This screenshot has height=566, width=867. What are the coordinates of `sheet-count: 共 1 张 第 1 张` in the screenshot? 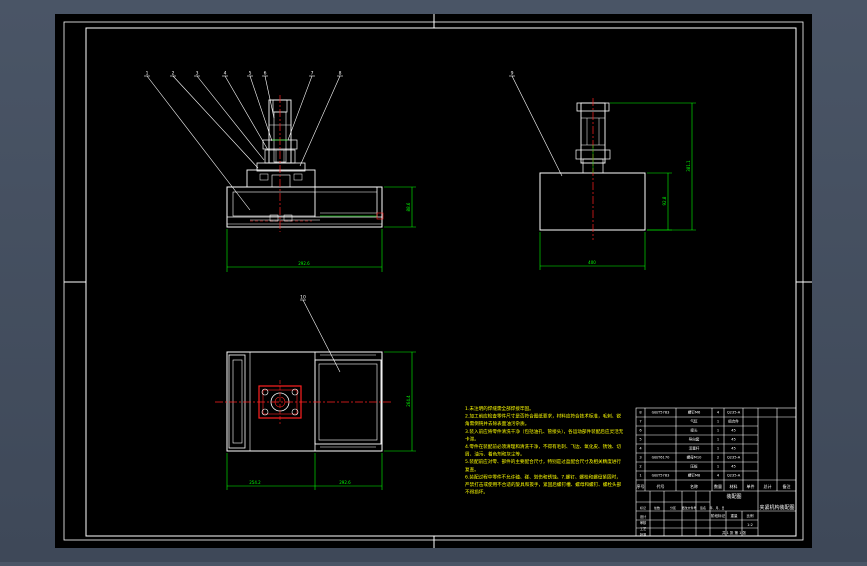 It's located at (734, 532).